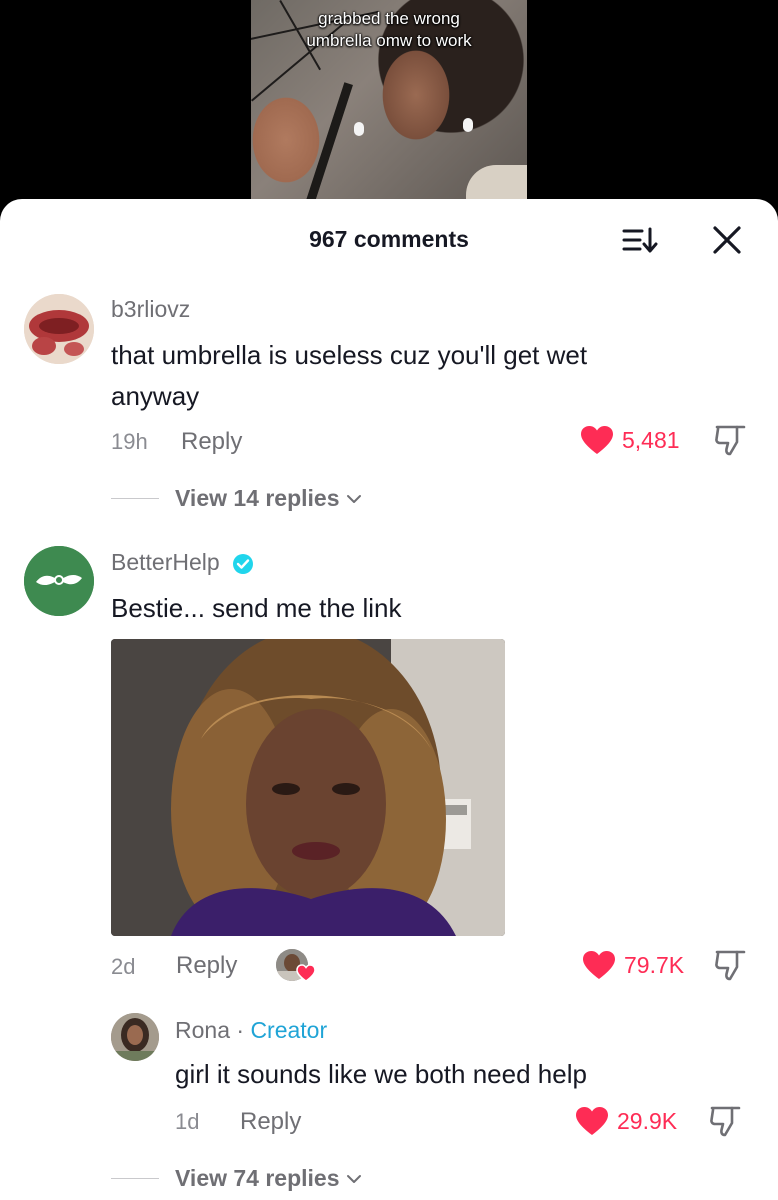  I want to click on reply-username-row: Rona · Creator, so click(251, 1030).